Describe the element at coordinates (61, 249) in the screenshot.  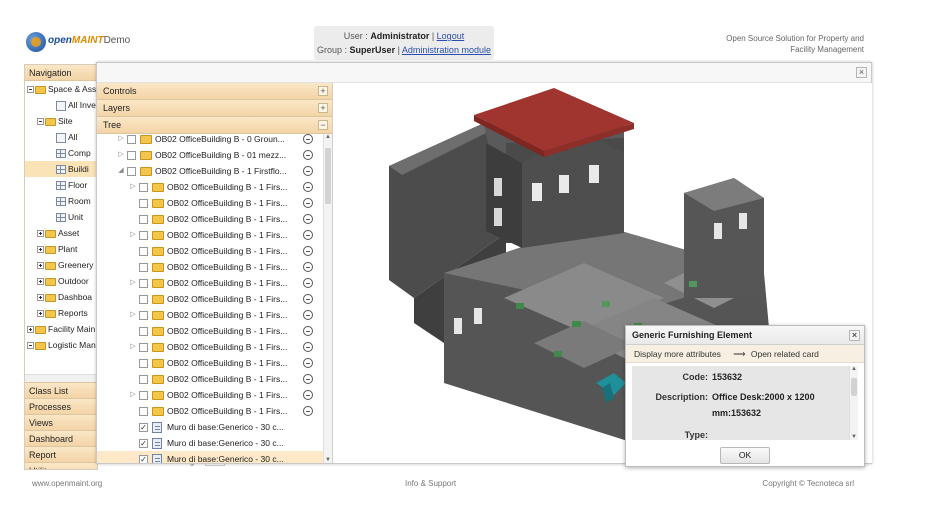
I see `nav-item: Plant` at that location.